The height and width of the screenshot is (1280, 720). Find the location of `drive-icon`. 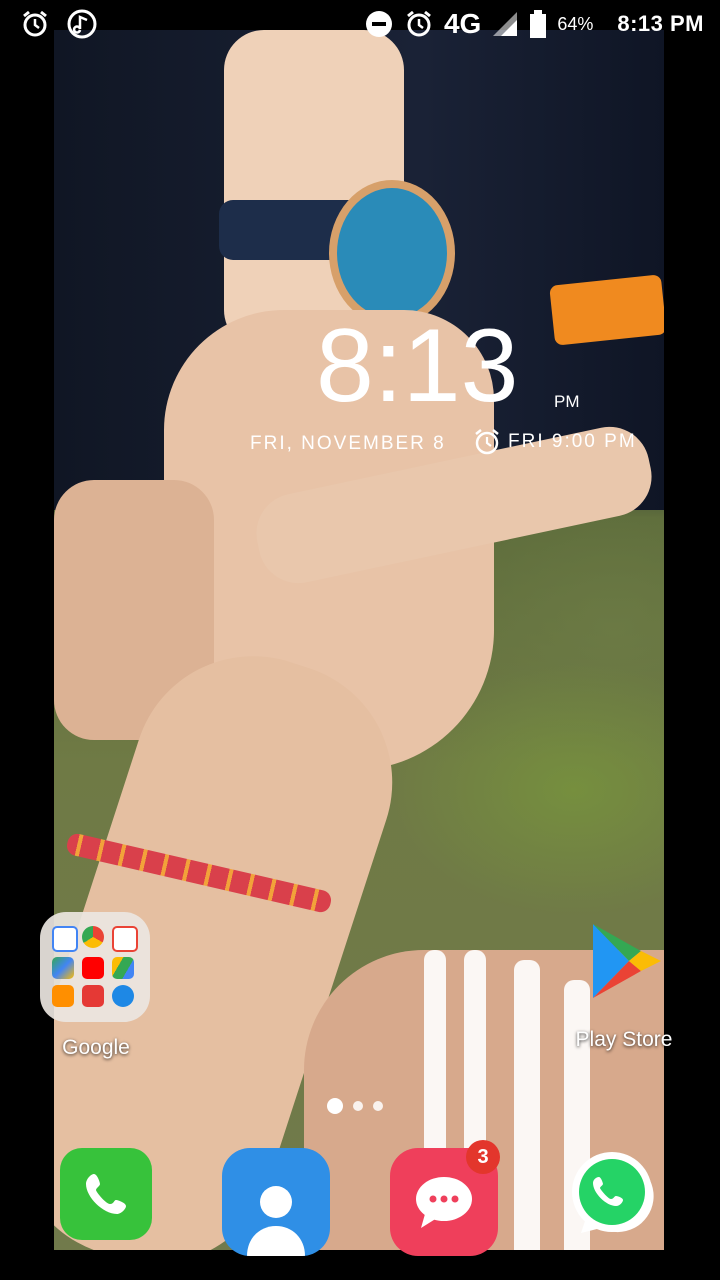

drive-icon is located at coordinates (123, 968).